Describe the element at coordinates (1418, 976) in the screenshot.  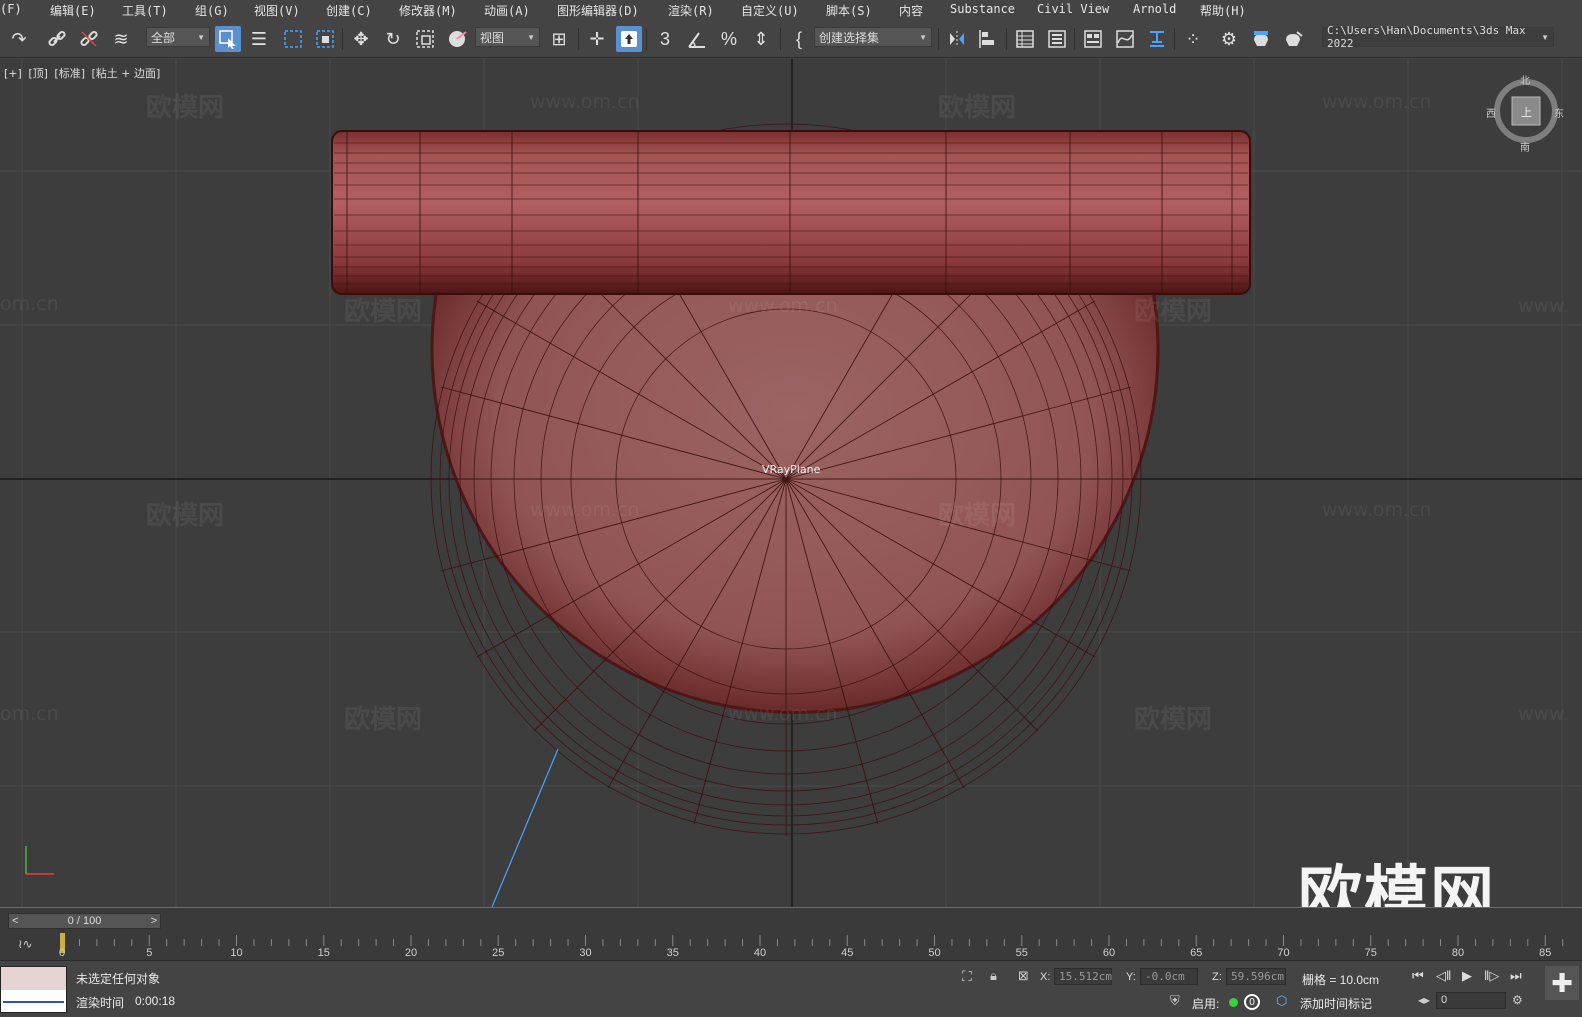
I see `go-to-start-icon: ⏮` at that location.